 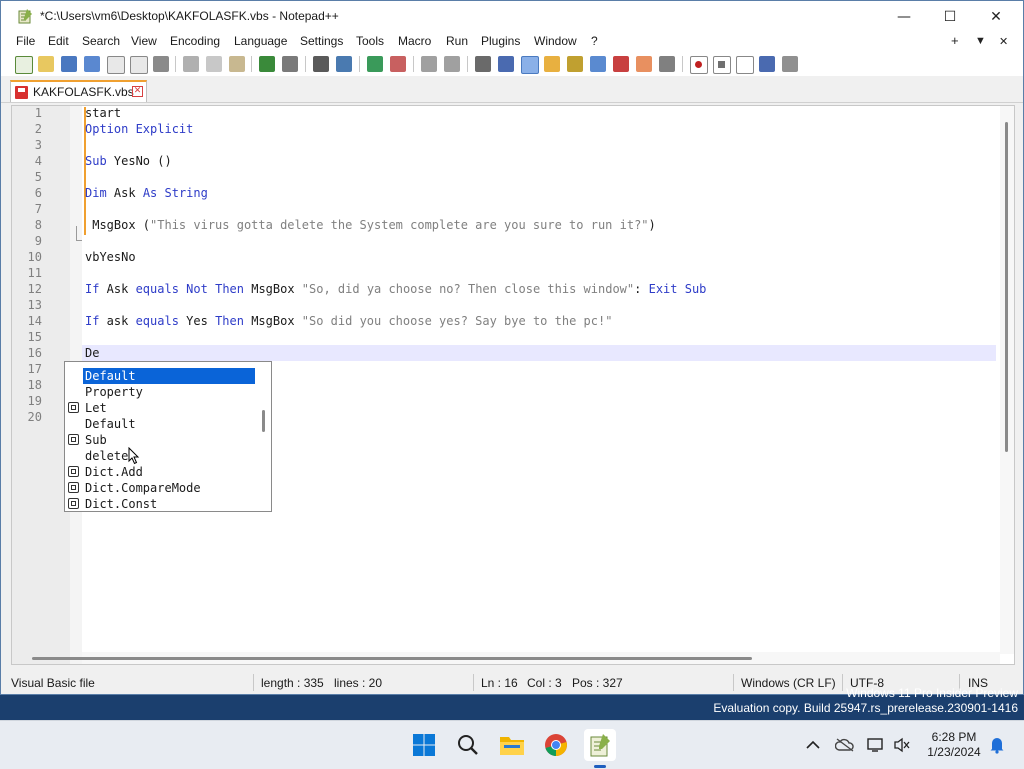 I want to click on autocomplete-item: Dict.Const, so click(x=169, y=503).